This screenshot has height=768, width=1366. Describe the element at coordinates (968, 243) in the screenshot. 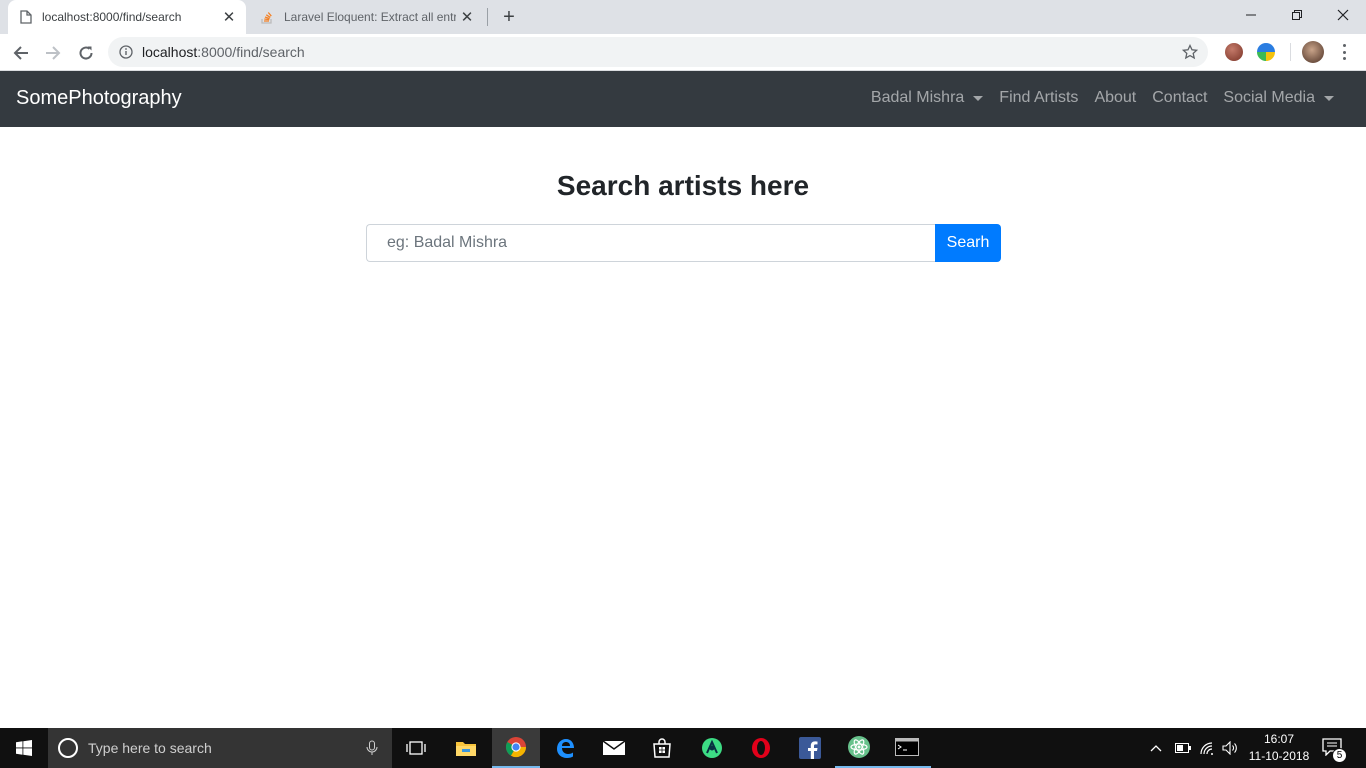

I see `search-button: Searh` at that location.